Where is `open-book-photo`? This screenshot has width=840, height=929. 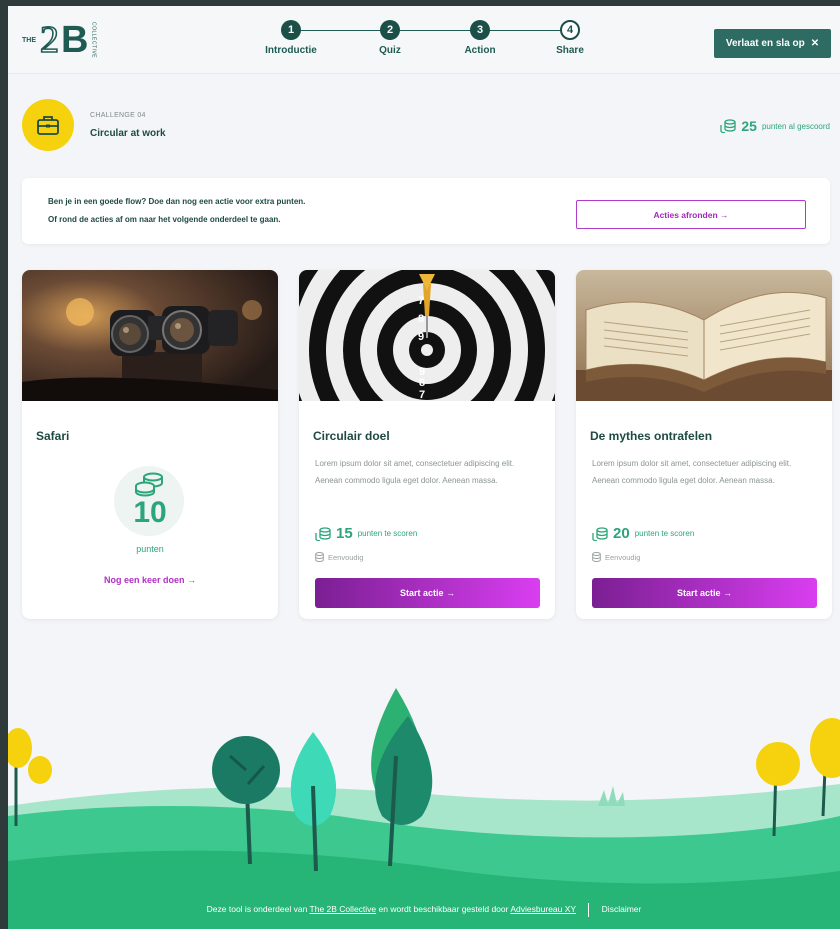 open-book-photo is located at coordinates (704, 335).